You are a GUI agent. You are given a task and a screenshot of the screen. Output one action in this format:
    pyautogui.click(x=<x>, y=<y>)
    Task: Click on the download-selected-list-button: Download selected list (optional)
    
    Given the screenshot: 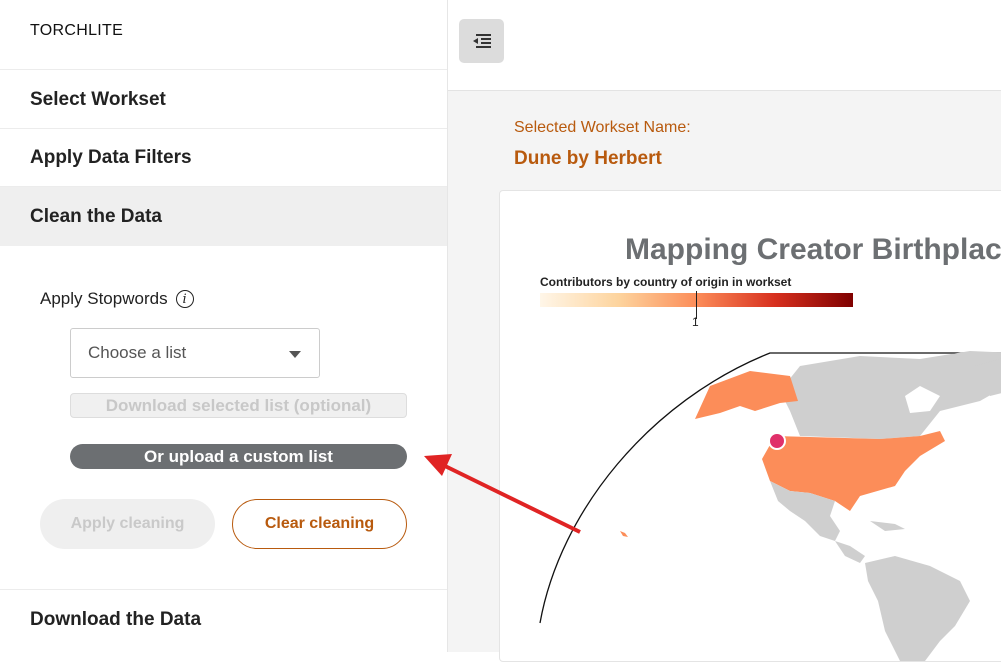 What is the action you would take?
    pyautogui.click(x=238, y=405)
    